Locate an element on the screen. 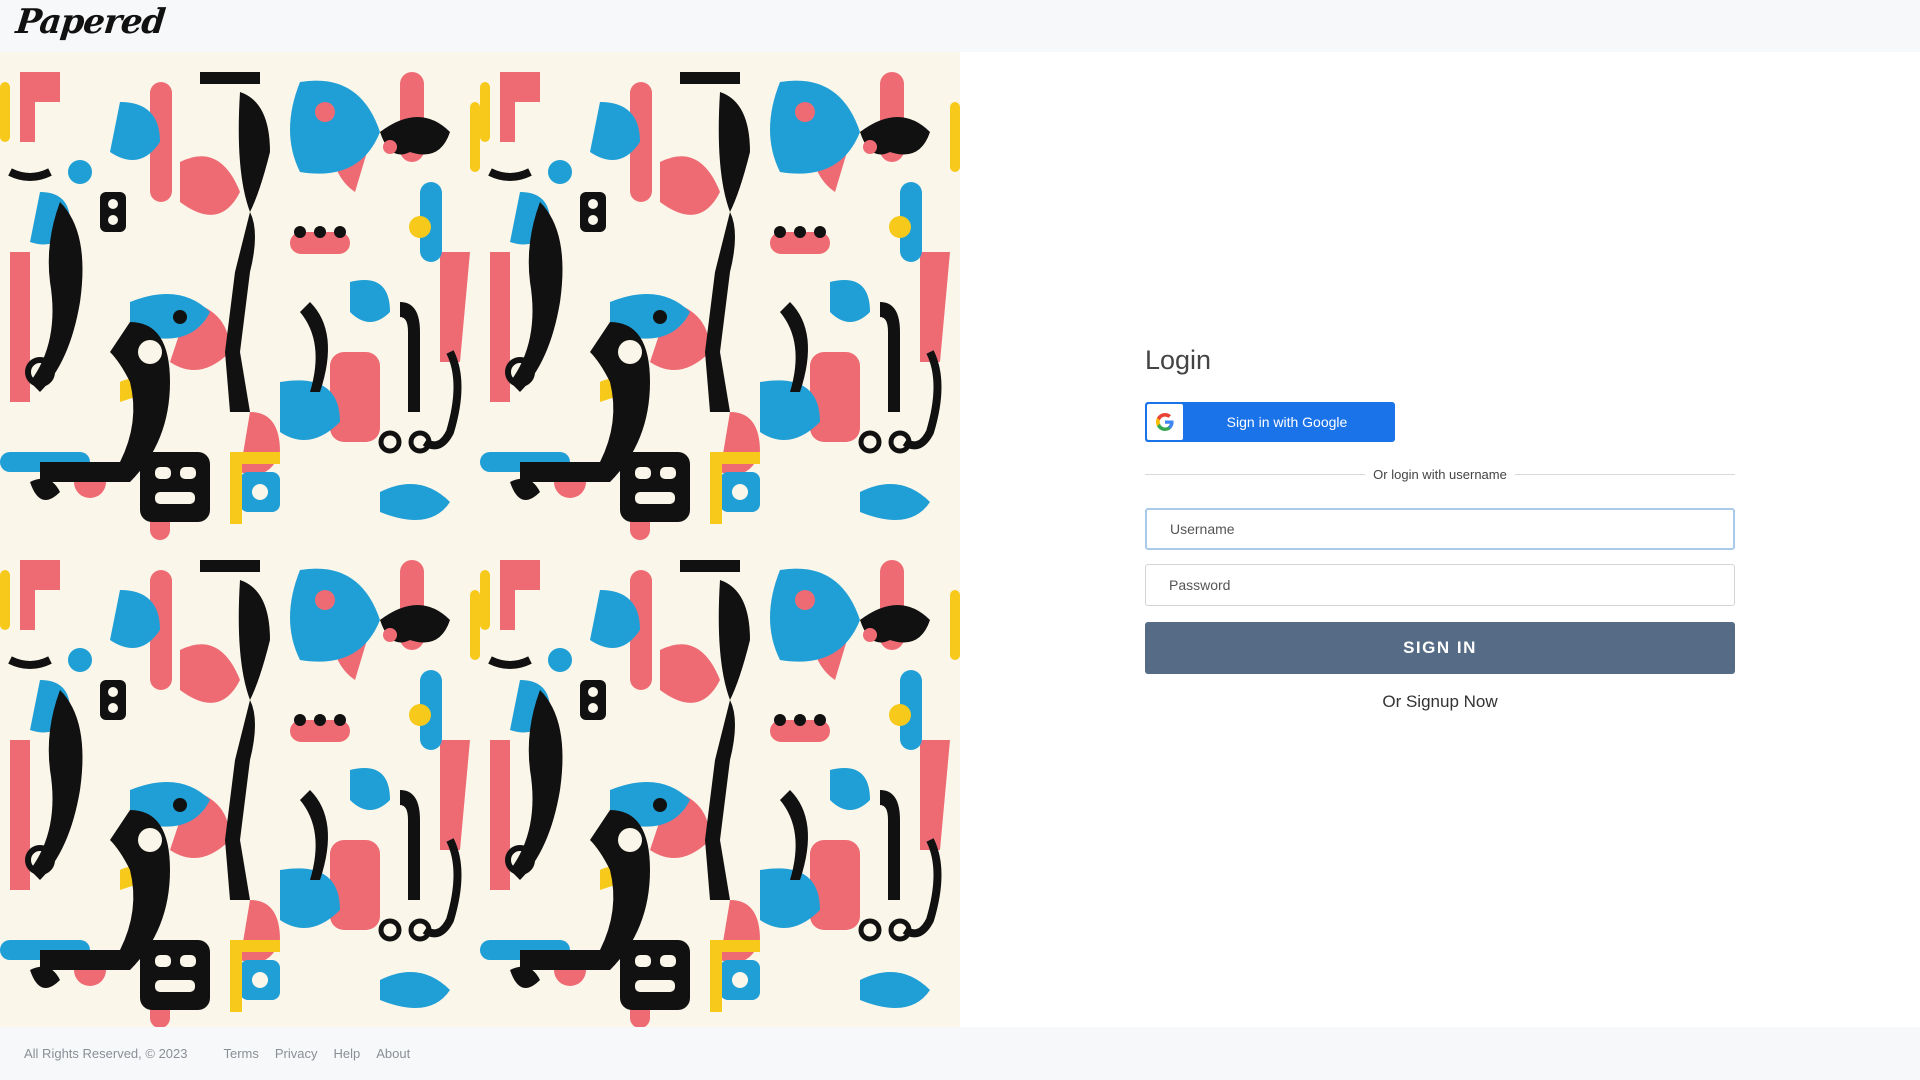 This screenshot has height=1080, width=1920. google-signin-button: Sign in with Google is located at coordinates (1270, 422).